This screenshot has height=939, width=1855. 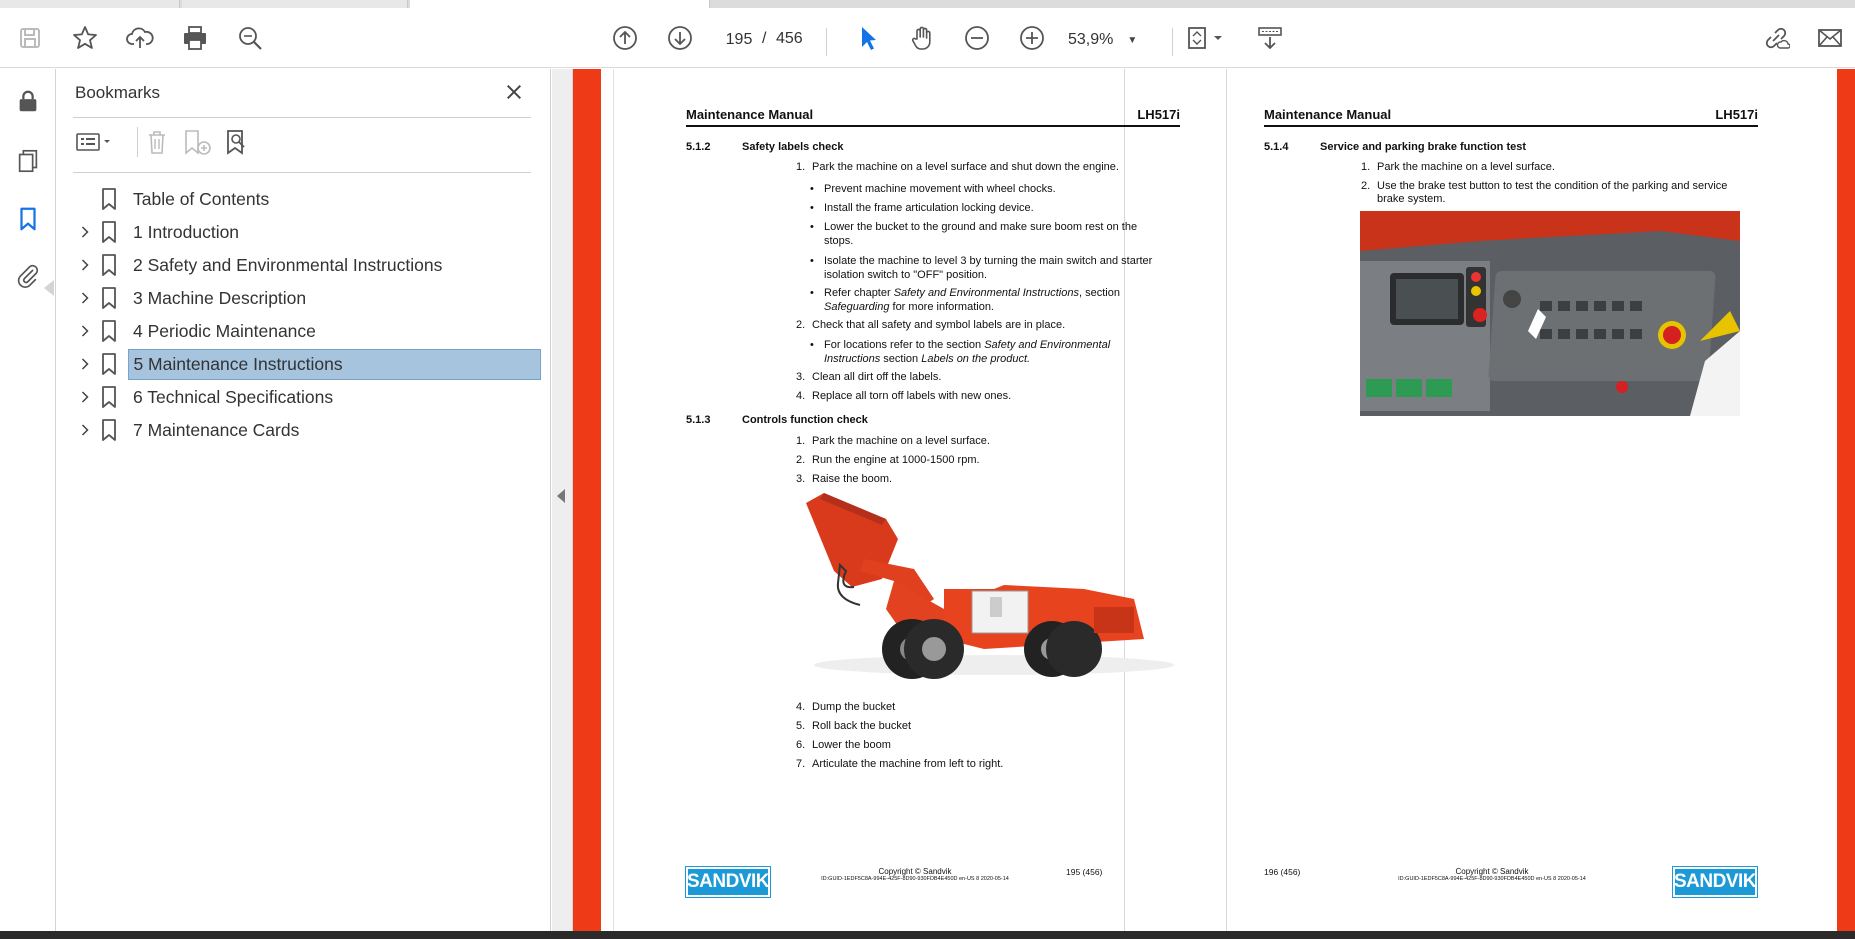 What do you see at coordinates (233, 396) in the screenshot?
I see `bookmark-label: 6 Technical Specifications` at bounding box center [233, 396].